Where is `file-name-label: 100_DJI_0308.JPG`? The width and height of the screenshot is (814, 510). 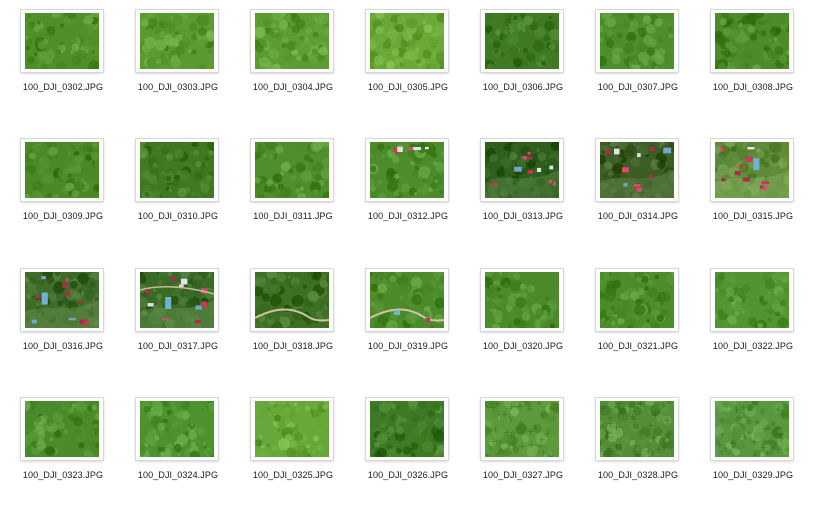 file-name-label: 100_DJI_0308.JPG is located at coordinates (753, 87).